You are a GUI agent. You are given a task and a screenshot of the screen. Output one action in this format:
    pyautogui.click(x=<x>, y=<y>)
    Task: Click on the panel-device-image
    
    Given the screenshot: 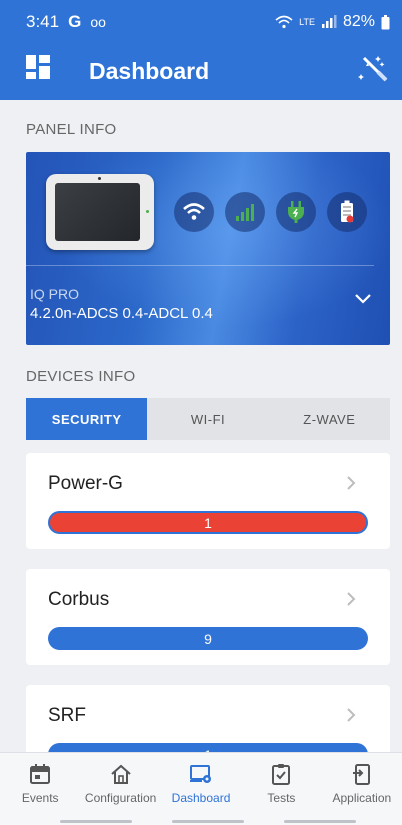 What is the action you would take?
    pyautogui.click(x=100, y=212)
    